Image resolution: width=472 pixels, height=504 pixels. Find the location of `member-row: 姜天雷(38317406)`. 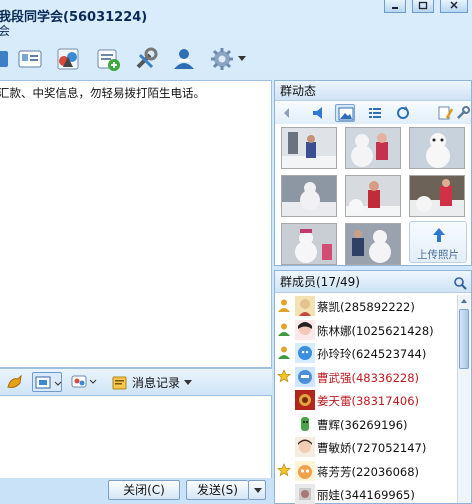

member-row: 姜天雷(38317406) is located at coordinates (366, 401).